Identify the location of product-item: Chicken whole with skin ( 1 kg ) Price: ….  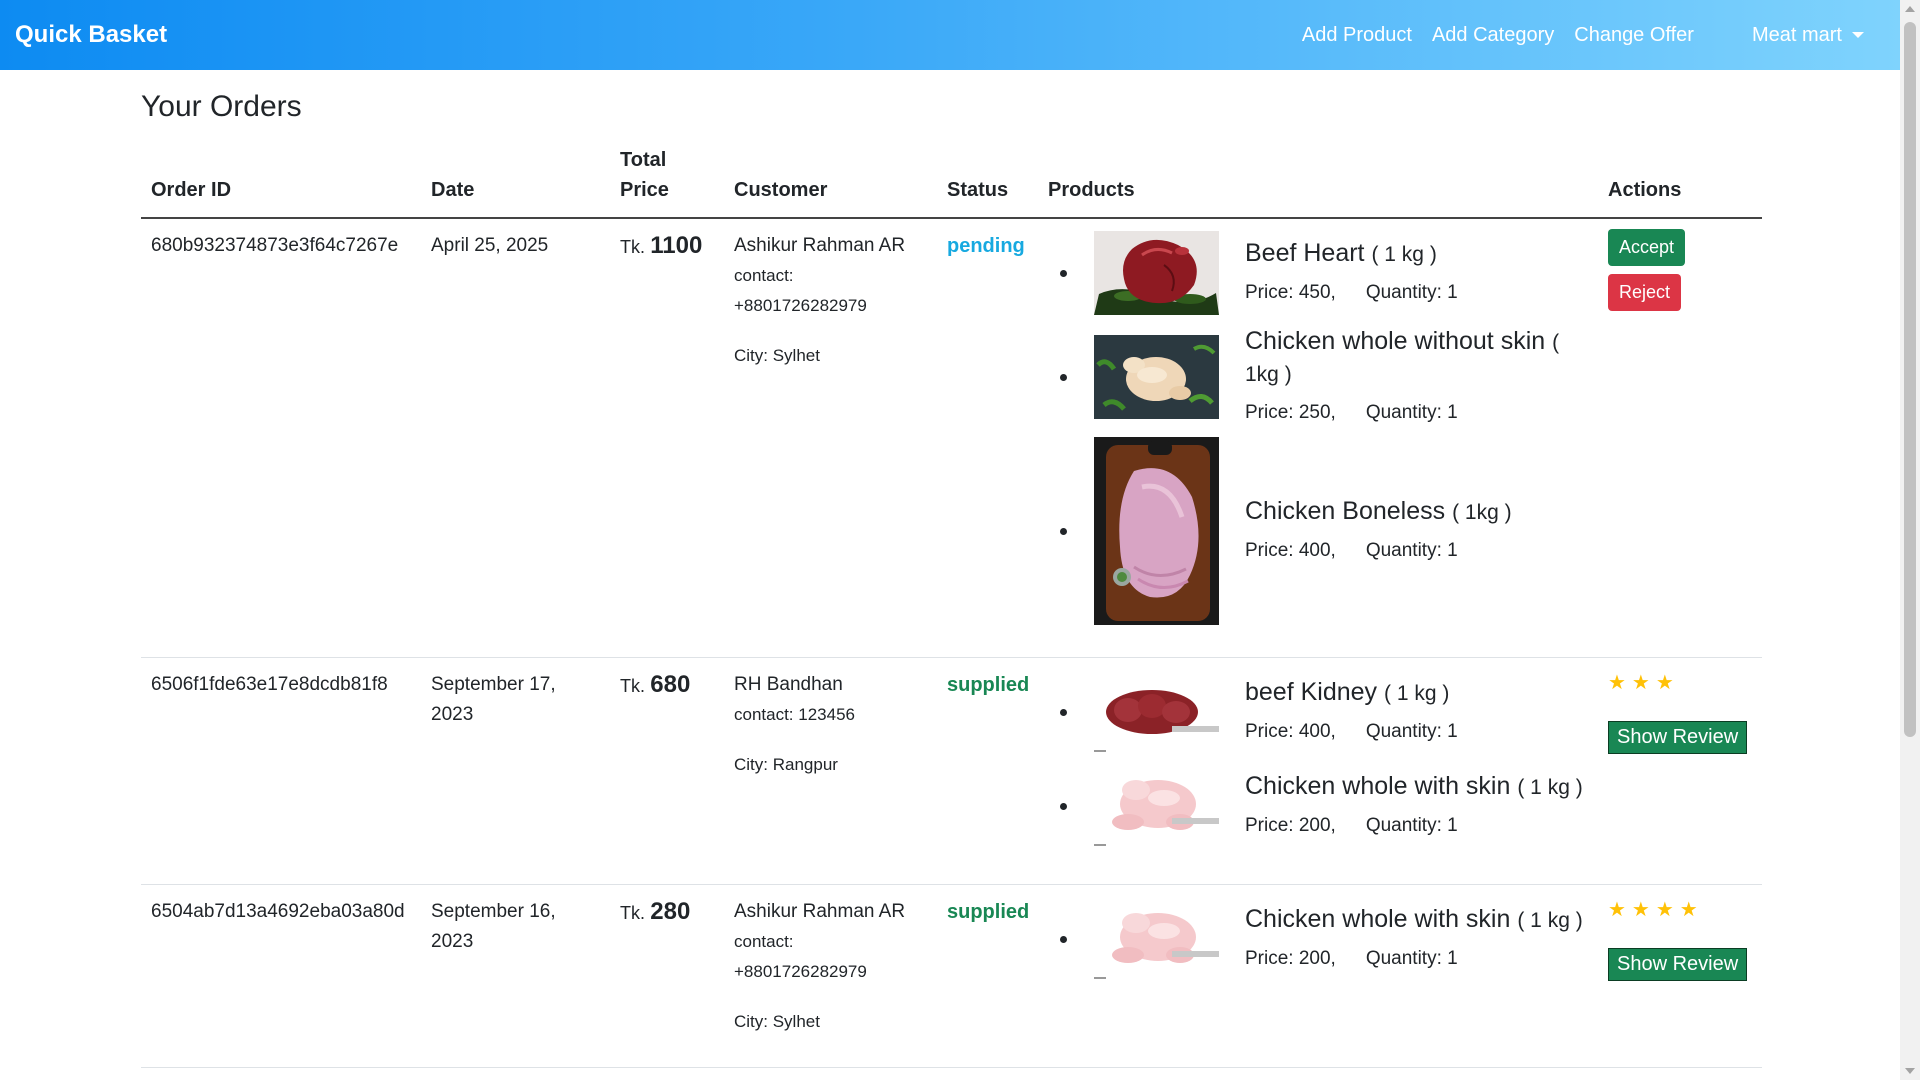
(1408, 806).